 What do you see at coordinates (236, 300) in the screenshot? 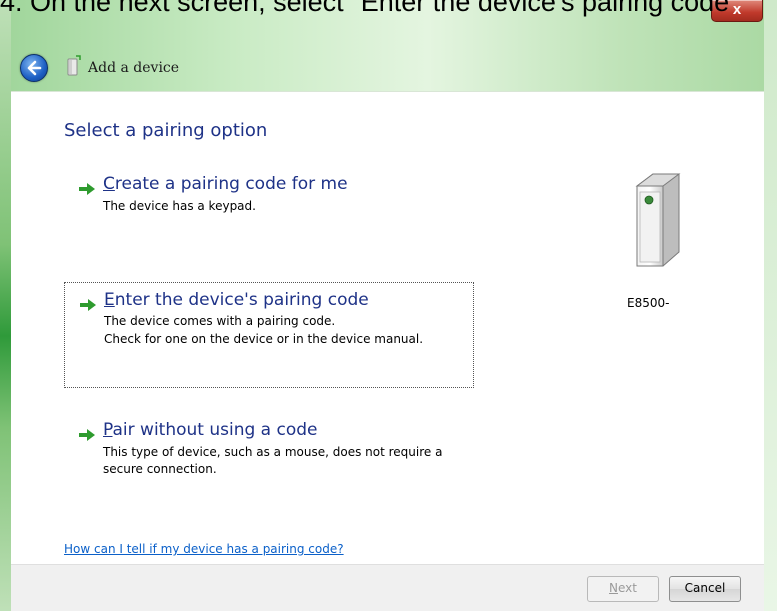
I see `option-title: Enter the device's pairing code` at bounding box center [236, 300].